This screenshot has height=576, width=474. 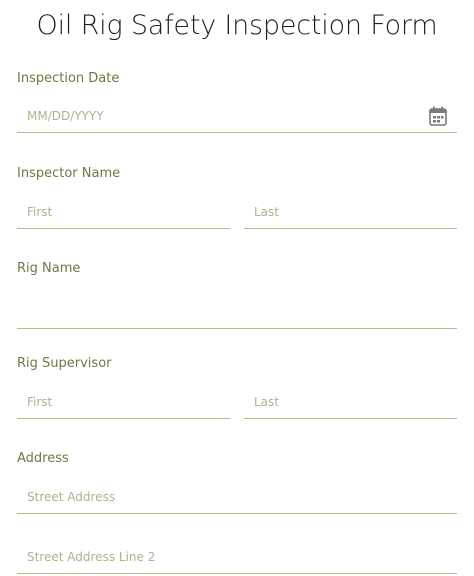 What do you see at coordinates (111, 402) in the screenshot?
I see `supervisor-first-input` at bounding box center [111, 402].